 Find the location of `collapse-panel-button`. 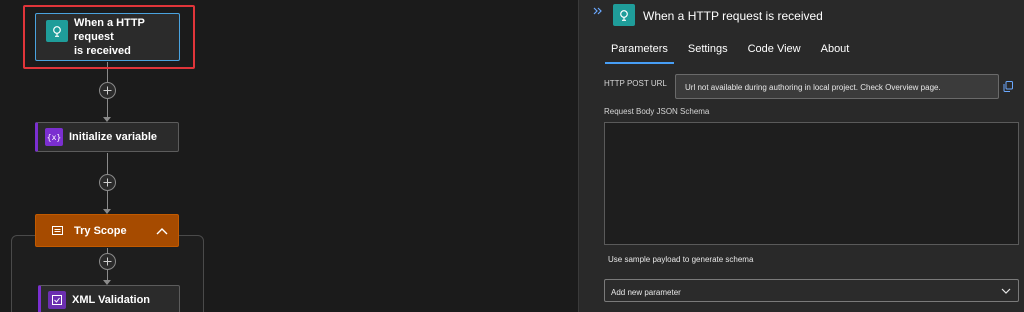

collapse-panel-button is located at coordinates (598, 11).